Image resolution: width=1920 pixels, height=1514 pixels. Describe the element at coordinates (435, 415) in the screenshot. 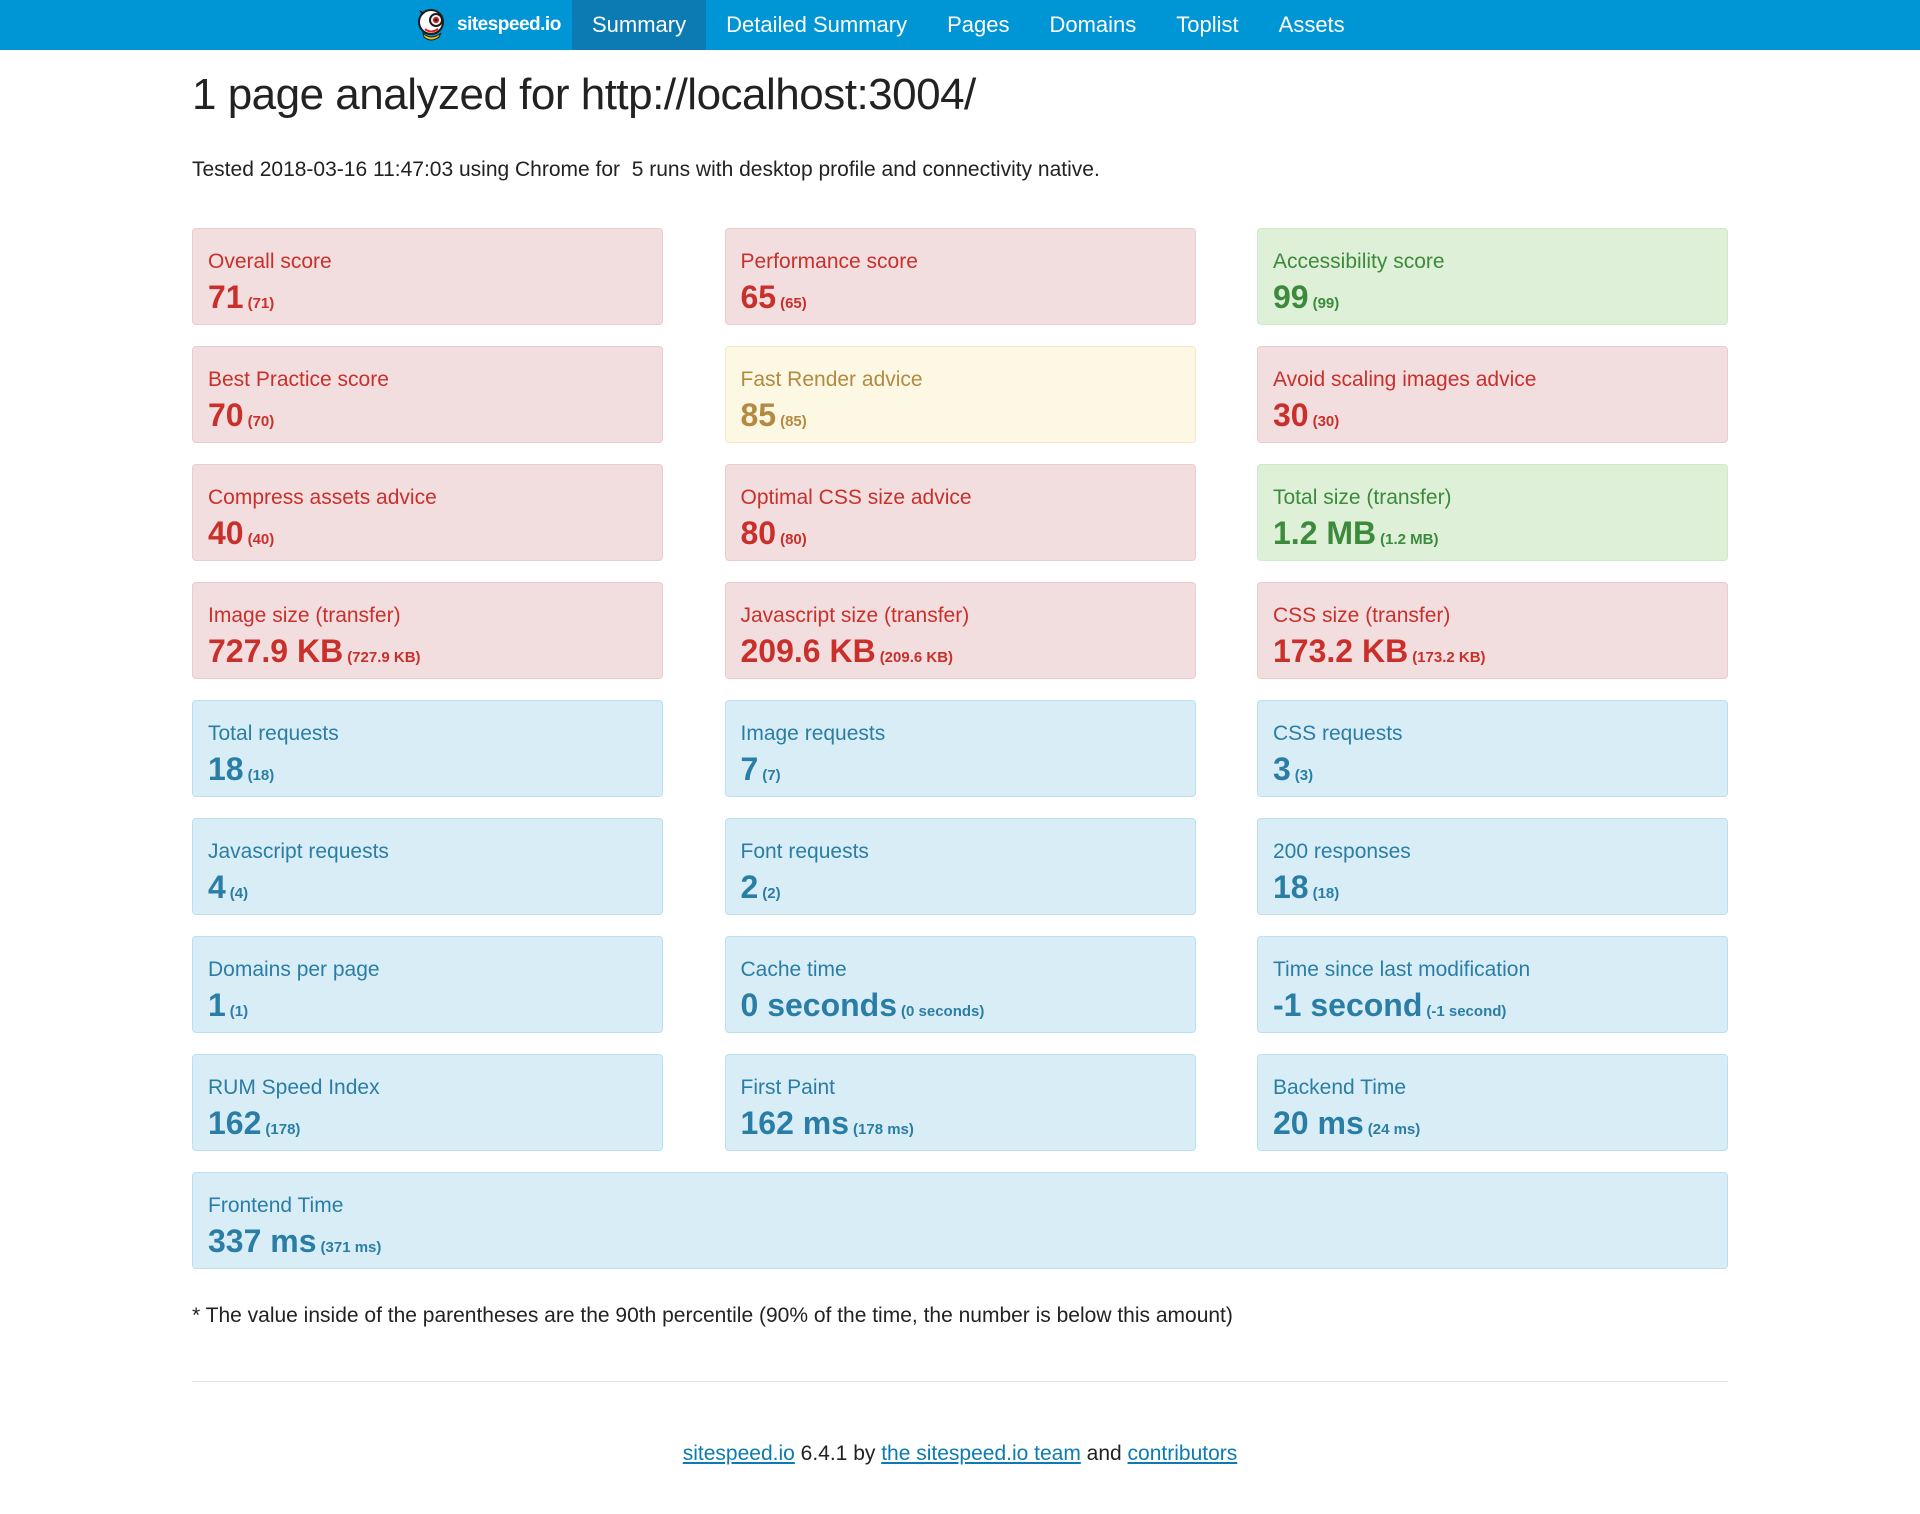

I see `metric-value-line: 70 (70)` at that location.